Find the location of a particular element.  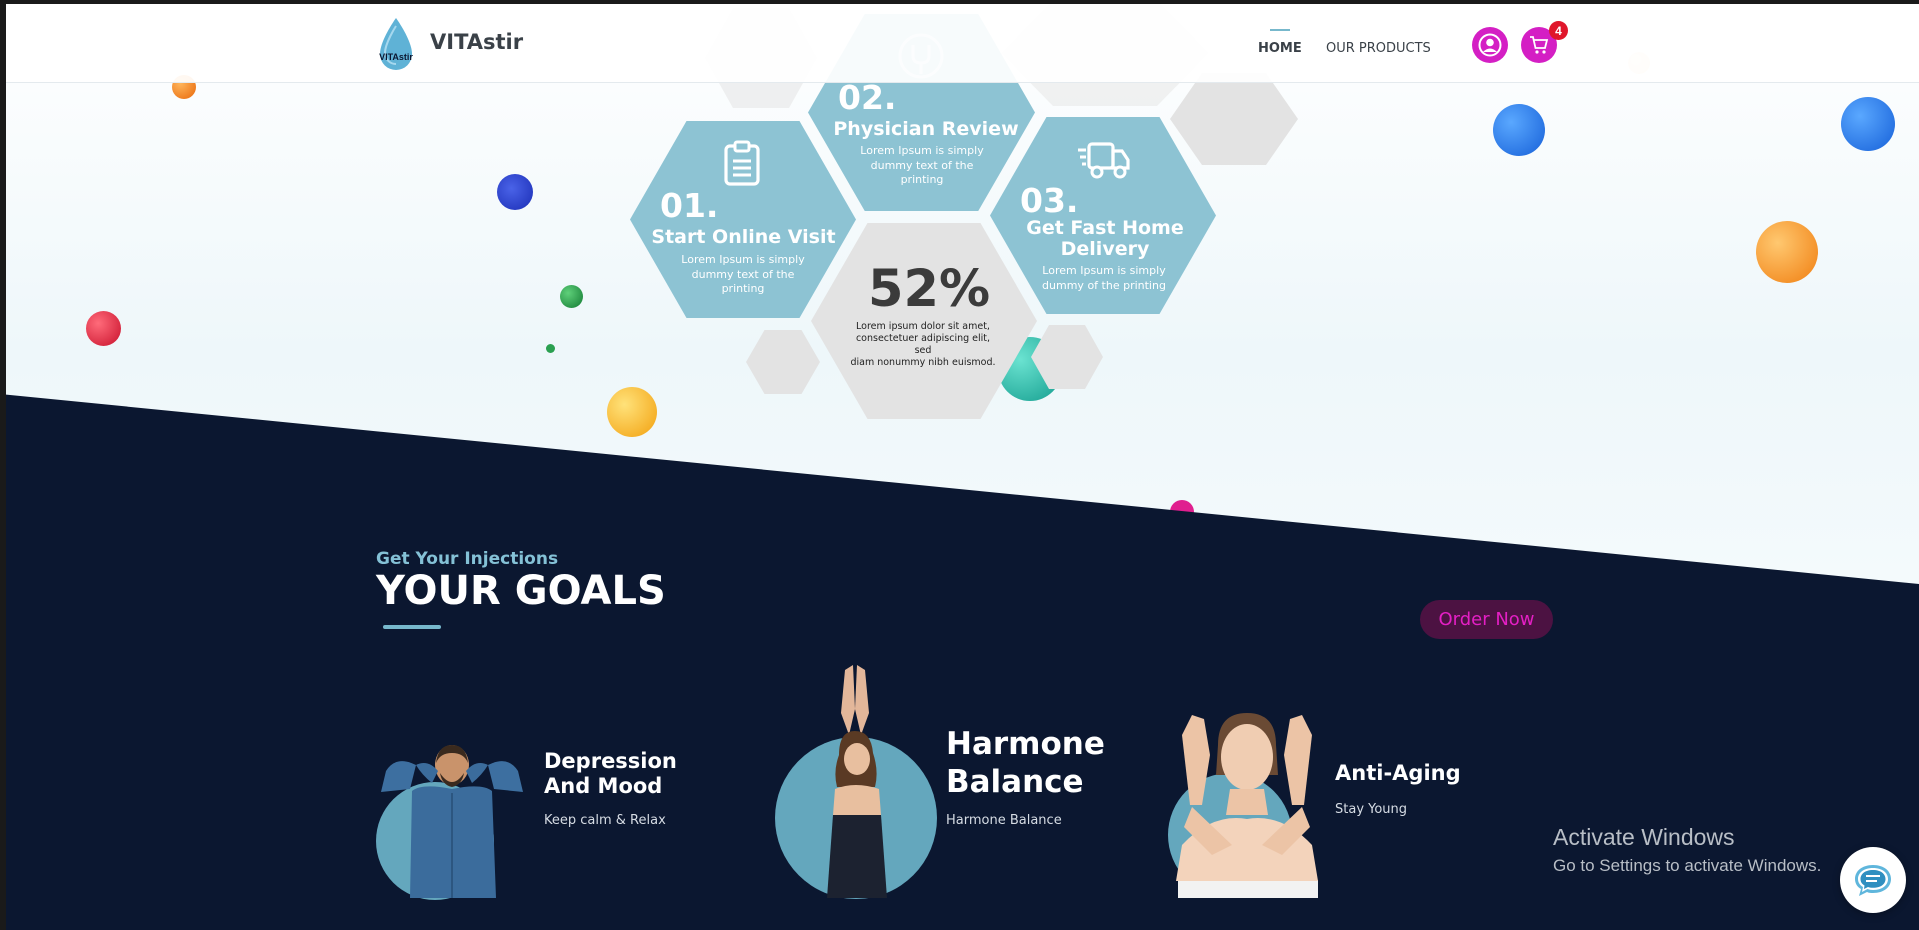

chat-button is located at coordinates (1873, 880).